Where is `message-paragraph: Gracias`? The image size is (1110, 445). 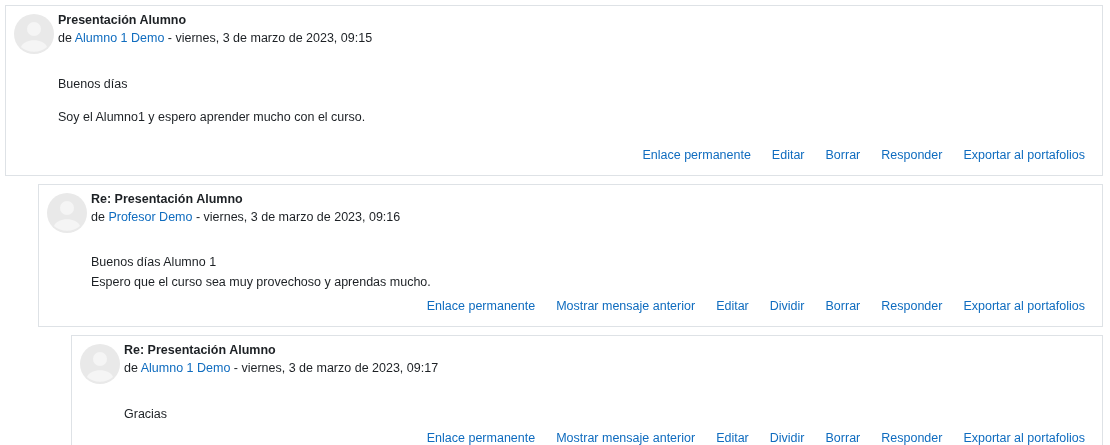 message-paragraph: Gracias is located at coordinates (146, 414).